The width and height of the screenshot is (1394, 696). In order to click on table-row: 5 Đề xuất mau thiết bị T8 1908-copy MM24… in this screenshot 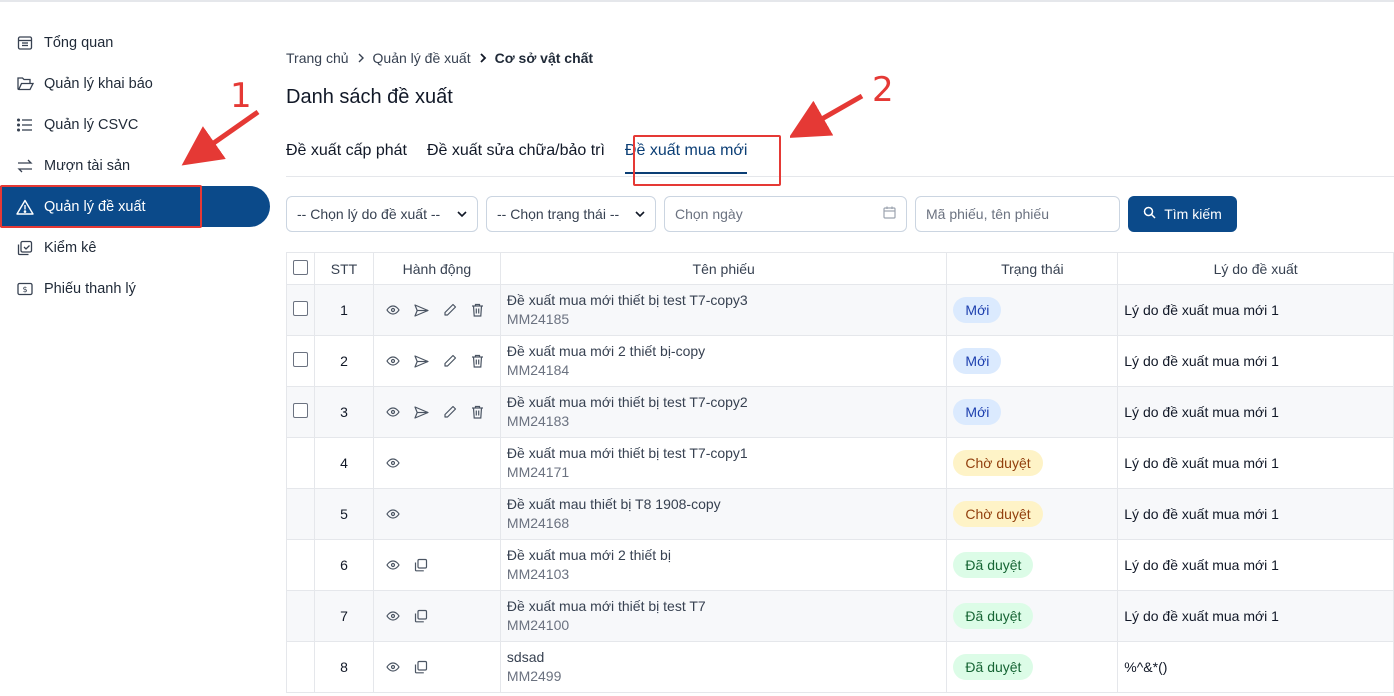, I will do `click(840, 514)`.